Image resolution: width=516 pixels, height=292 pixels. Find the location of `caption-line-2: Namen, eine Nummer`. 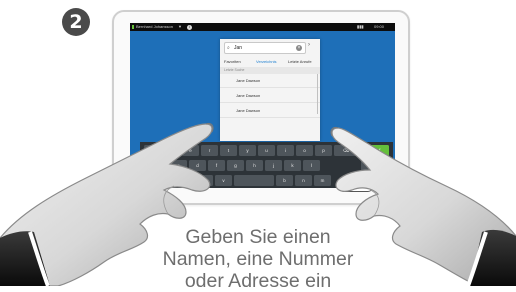

caption-line-2: Namen, eine Nummer is located at coordinates (258, 259).